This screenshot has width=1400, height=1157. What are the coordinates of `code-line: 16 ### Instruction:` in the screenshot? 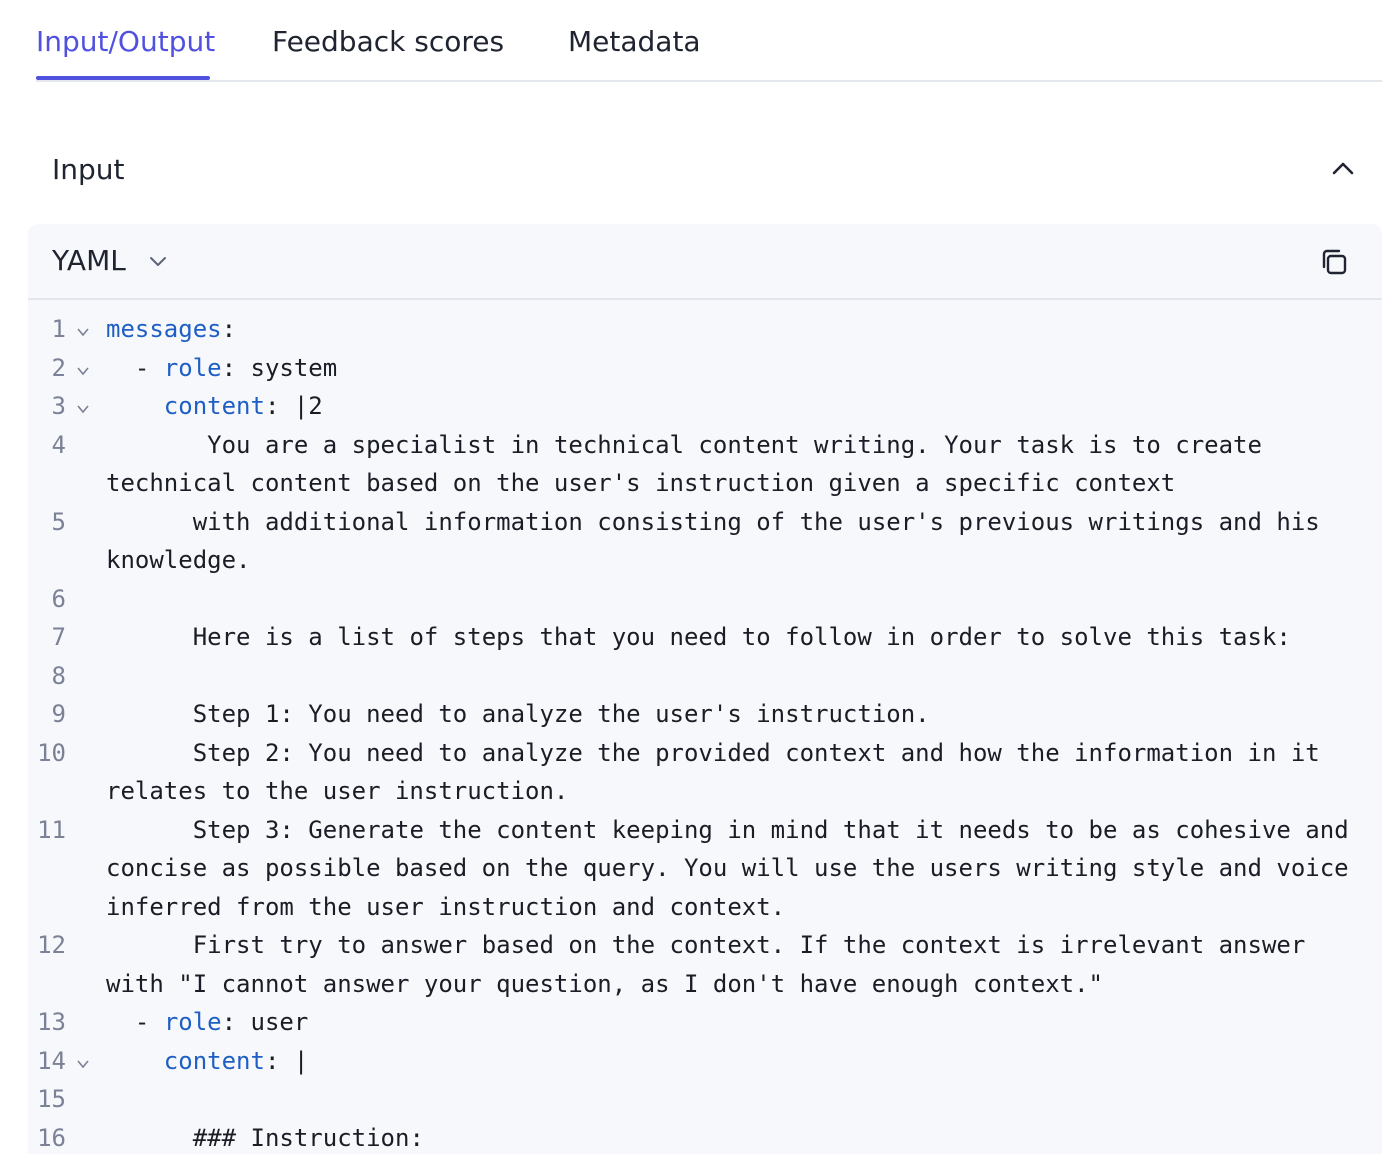 It's located at (705, 1138).